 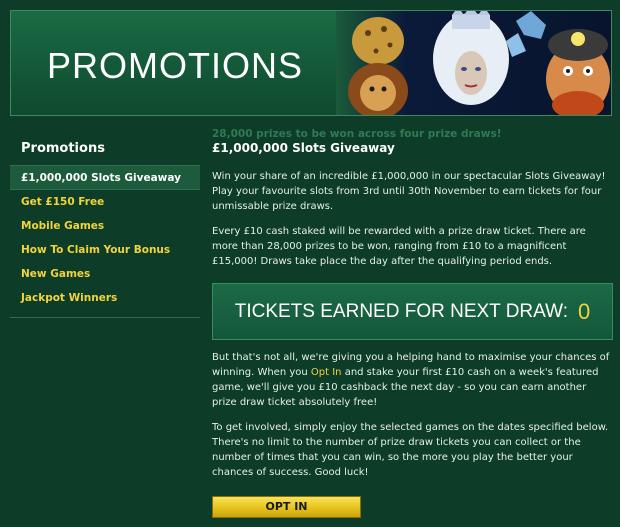 What do you see at coordinates (105, 250) in the screenshot?
I see `sidebar-item-claim-bonus: How To Claim Your Bonus` at bounding box center [105, 250].